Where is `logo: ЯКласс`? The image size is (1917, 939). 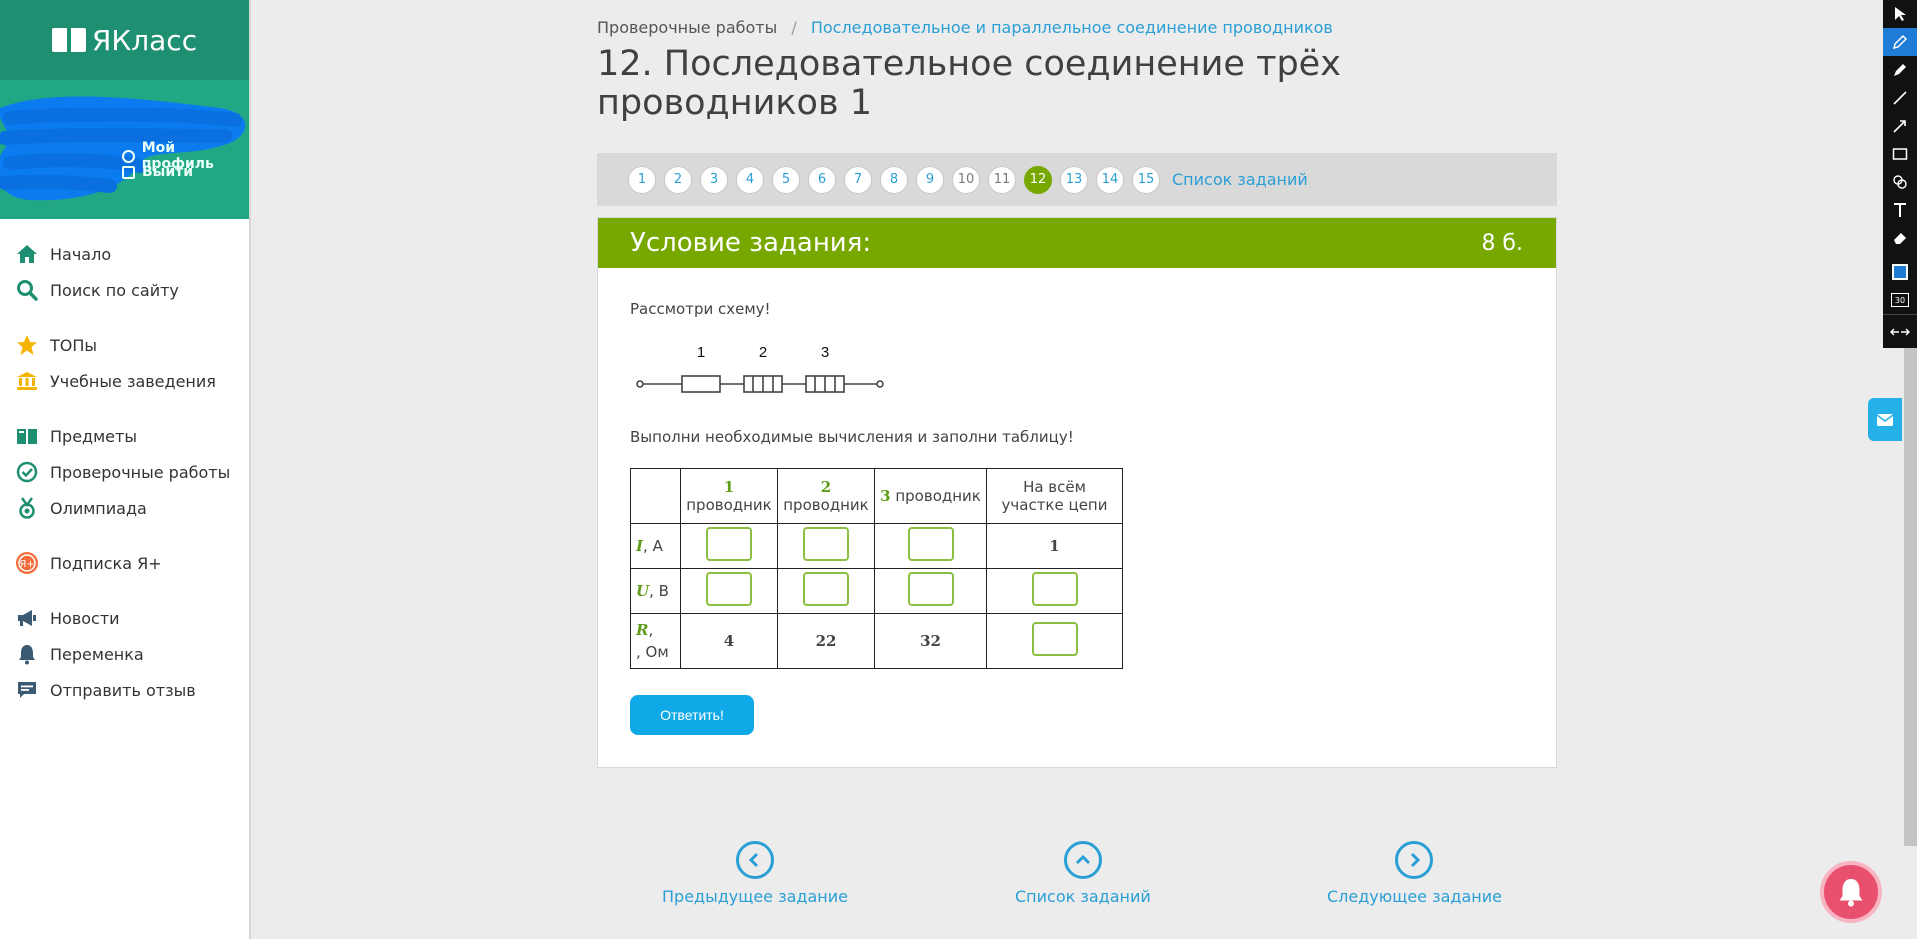 logo: ЯКласс is located at coordinates (124, 40).